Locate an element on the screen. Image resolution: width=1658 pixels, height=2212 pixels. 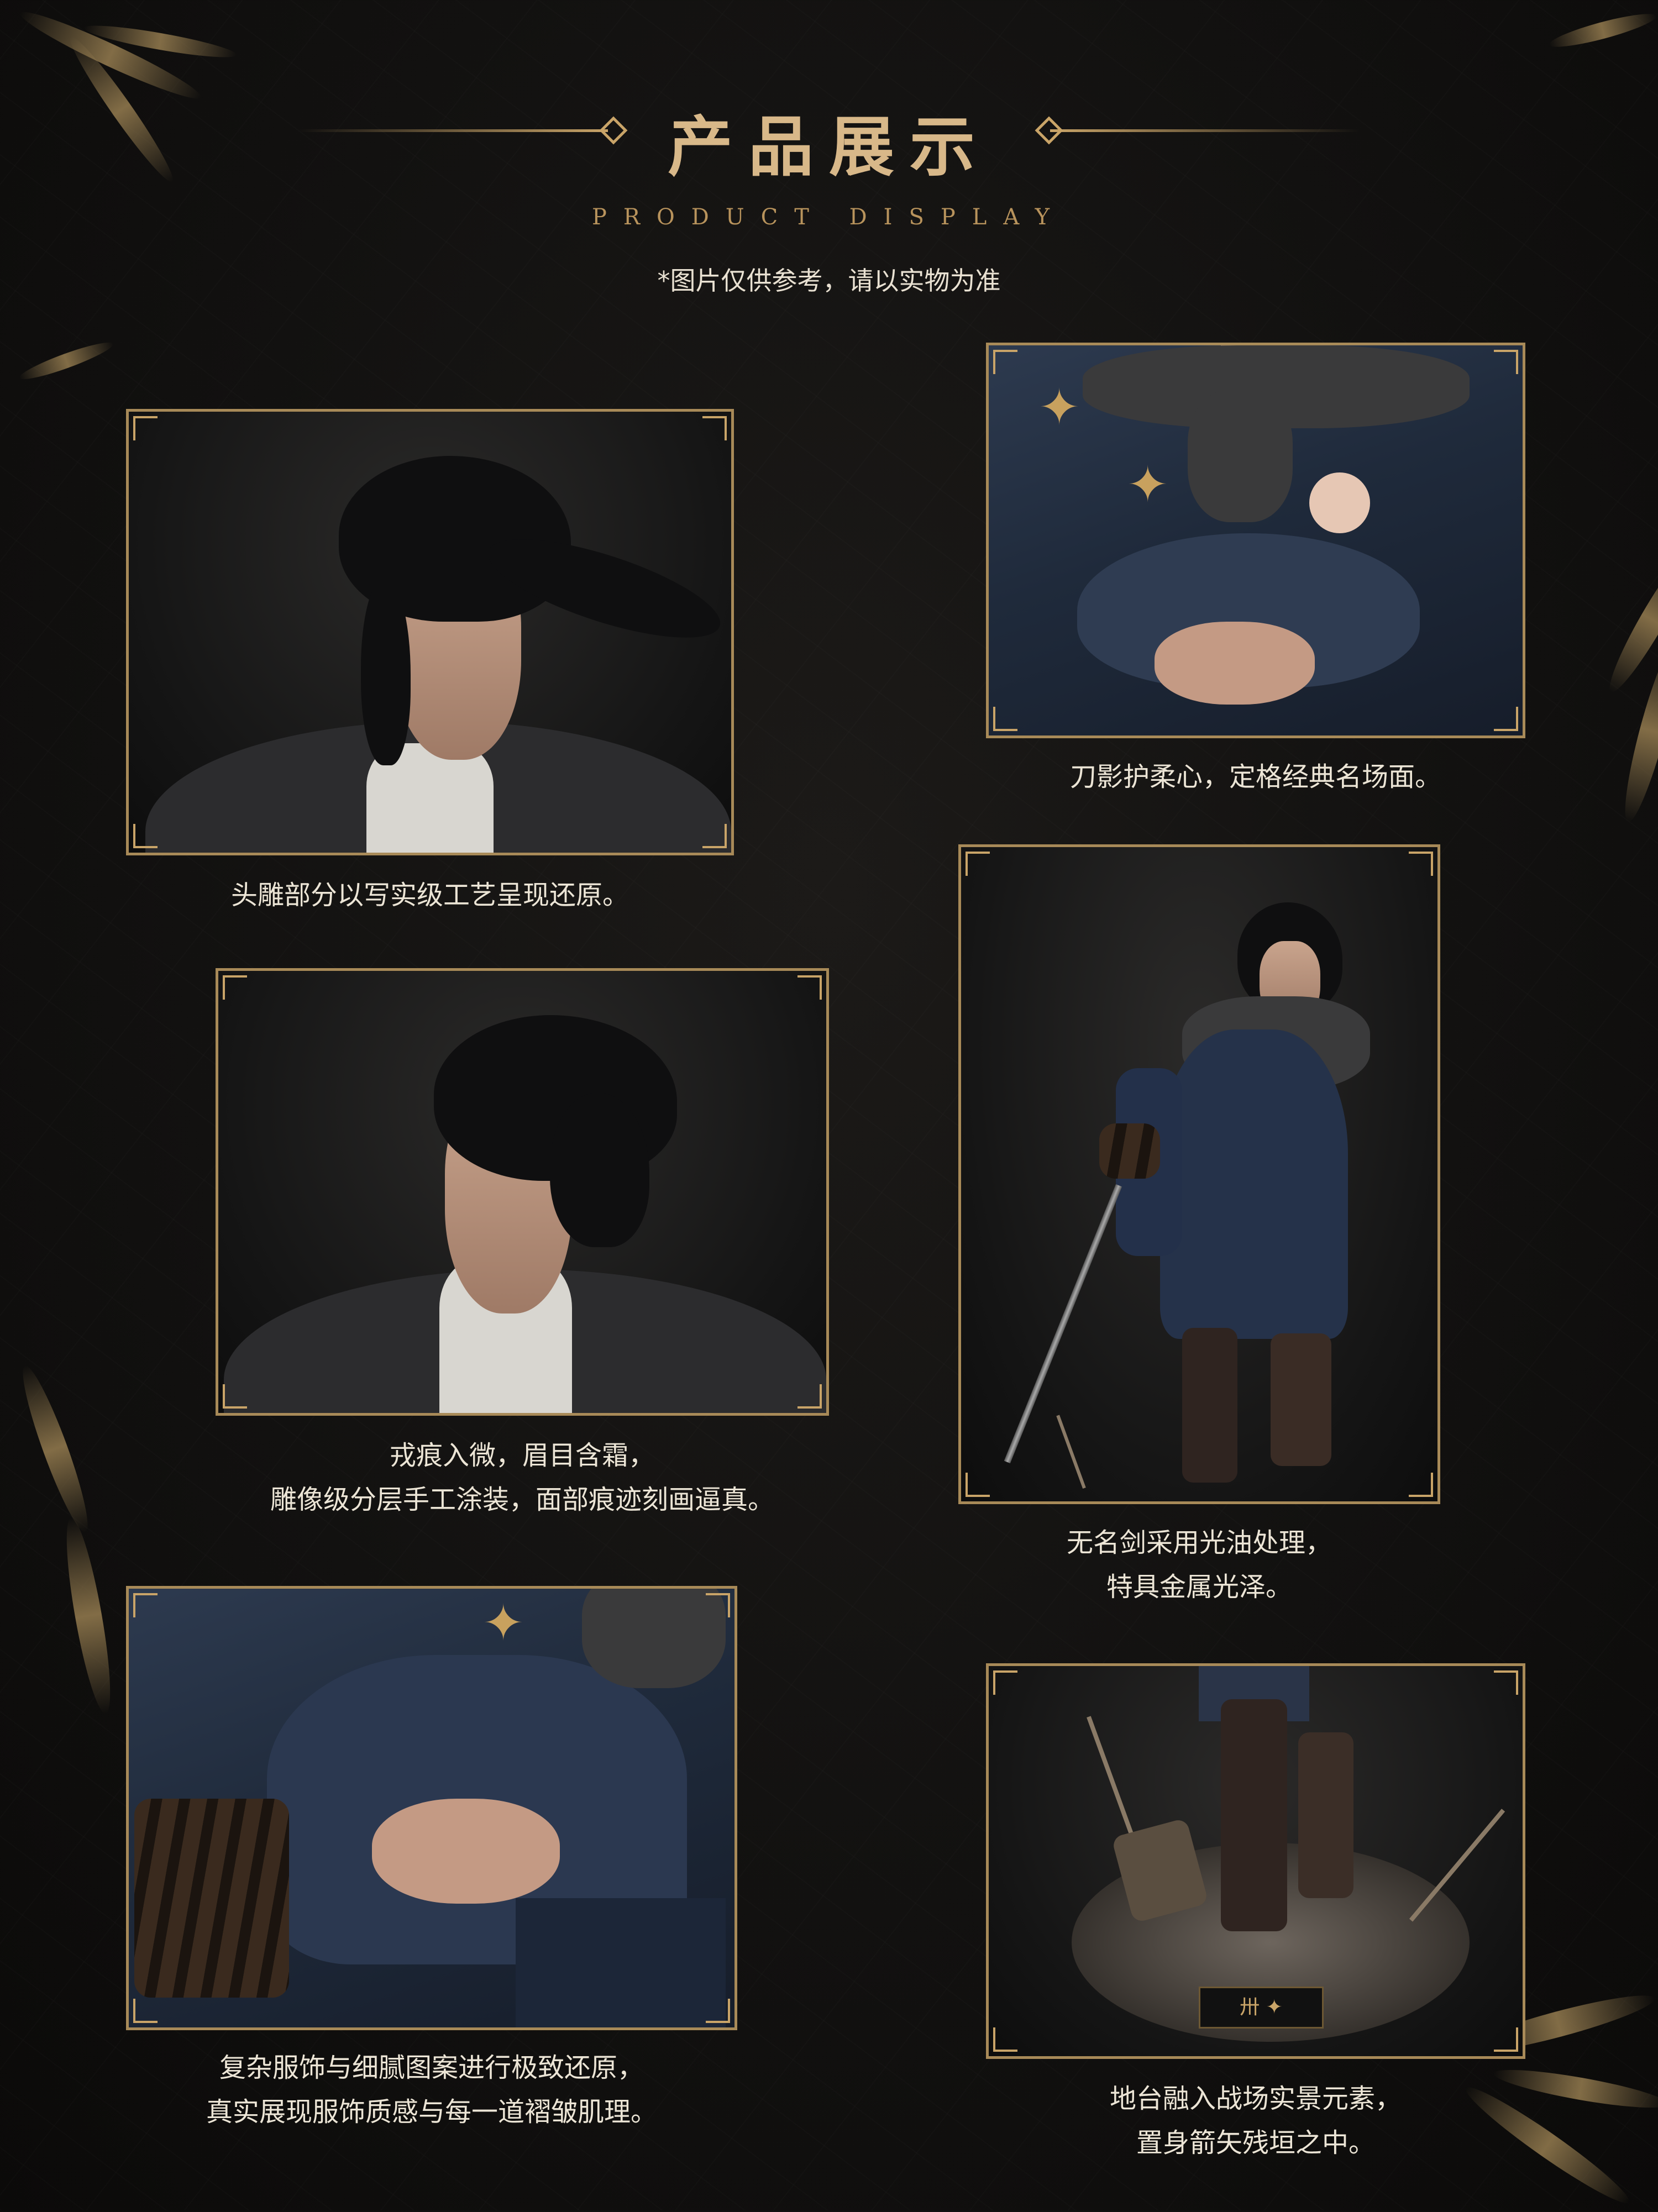
brand-plaque: 卅 ✦ is located at coordinates (1261, 2008).